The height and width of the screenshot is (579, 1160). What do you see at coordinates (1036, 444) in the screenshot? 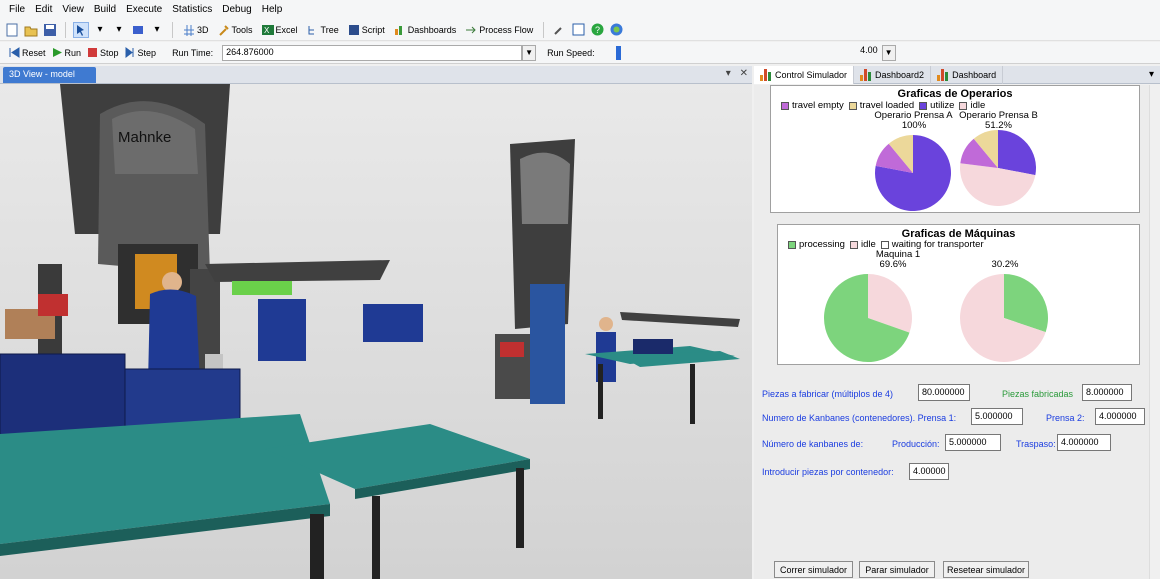
I see `traspaso-label: Traspaso:` at bounding box center [1036, 444].